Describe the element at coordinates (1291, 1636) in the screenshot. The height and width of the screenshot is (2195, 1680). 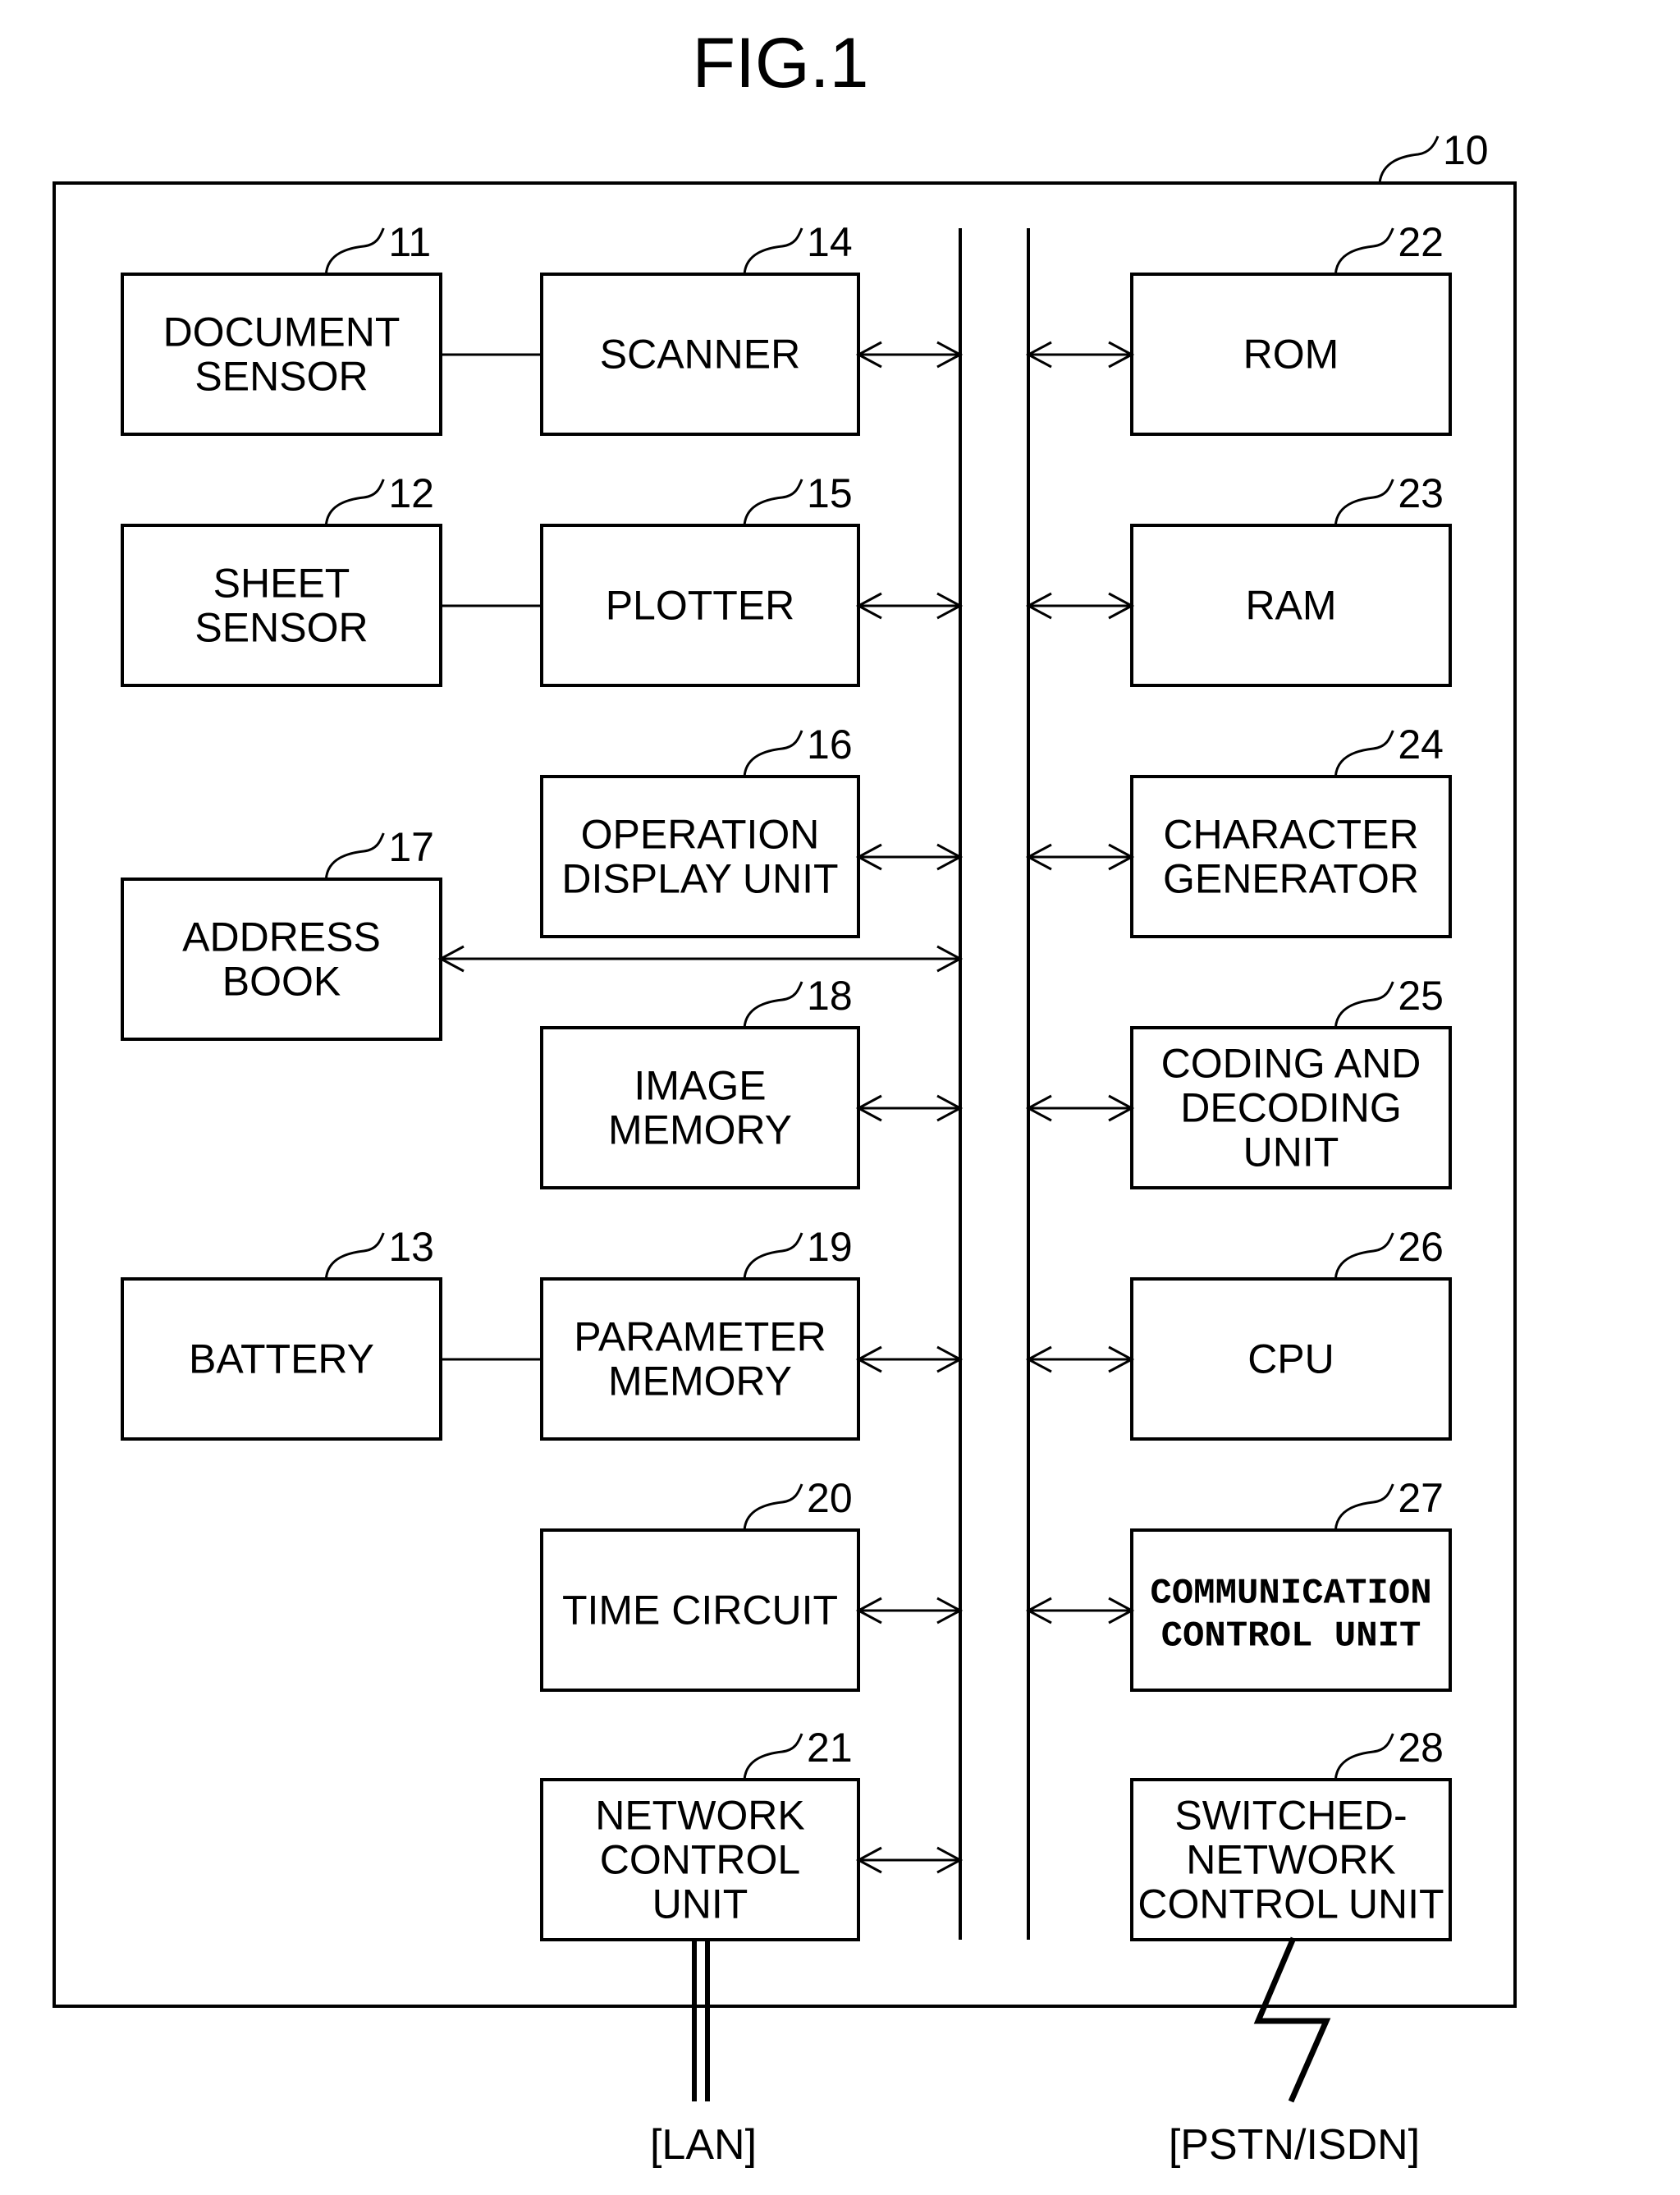
I see `communication-control-unit-label-line: CONTROL UNIT` at that location.